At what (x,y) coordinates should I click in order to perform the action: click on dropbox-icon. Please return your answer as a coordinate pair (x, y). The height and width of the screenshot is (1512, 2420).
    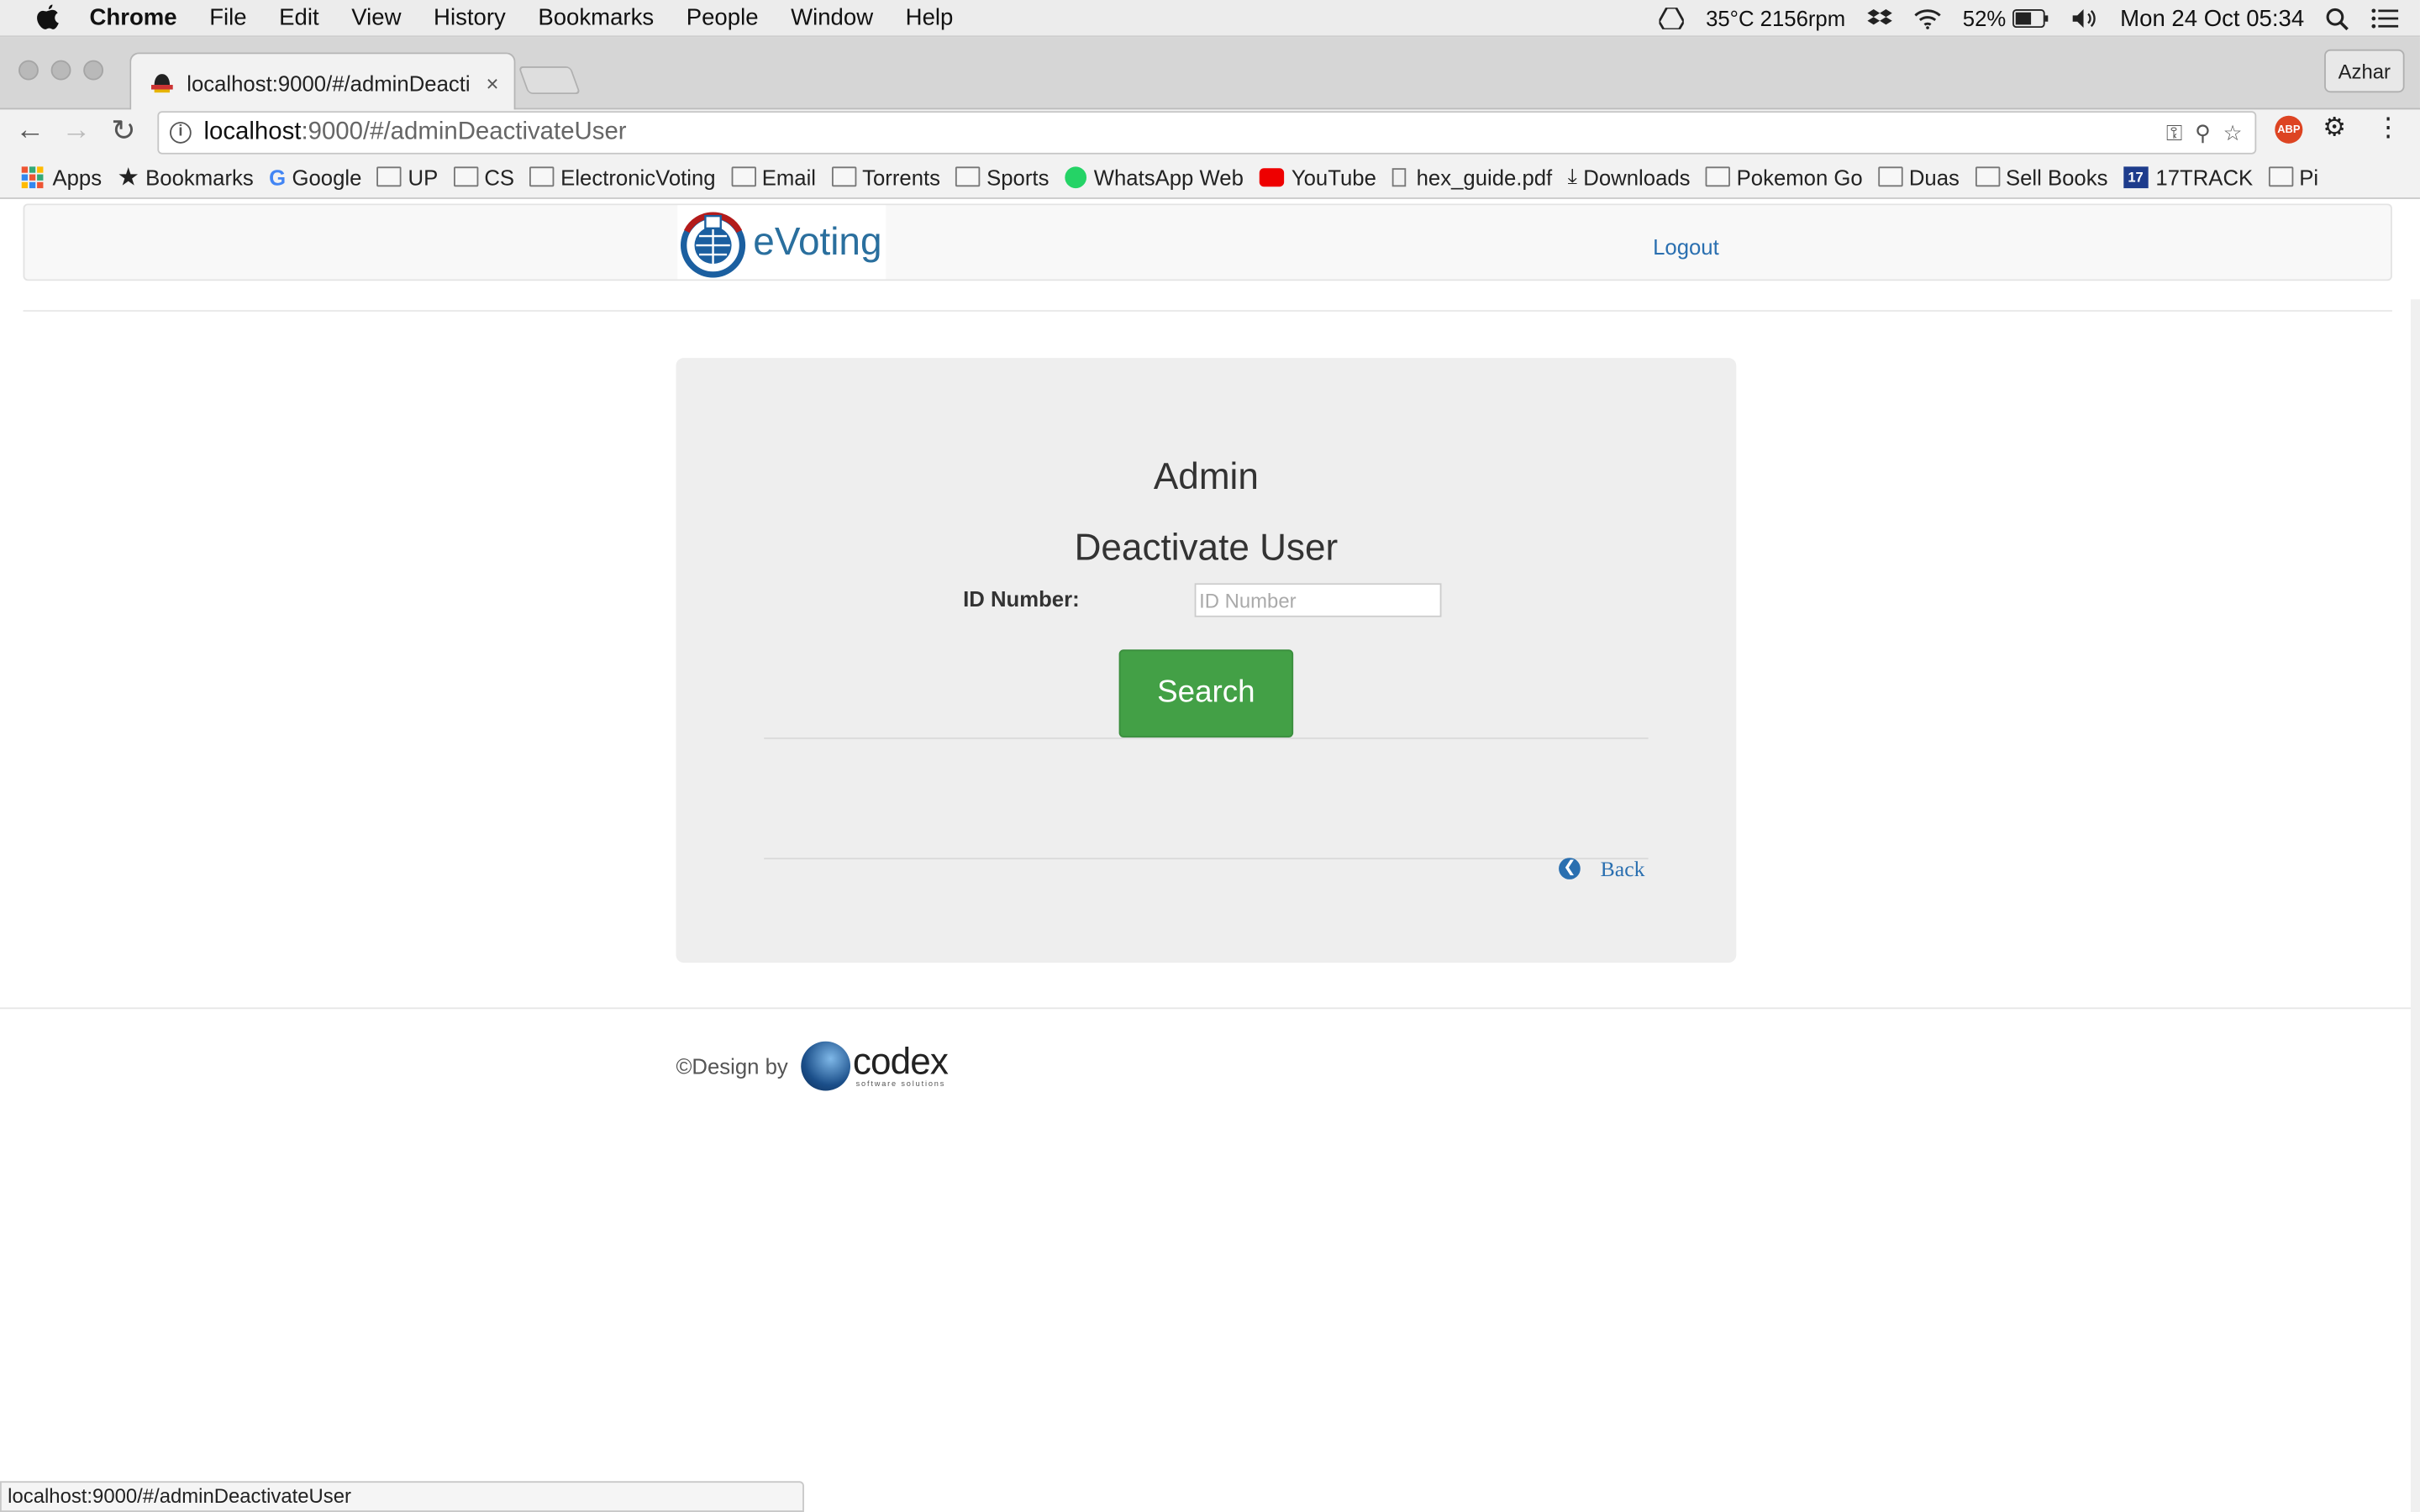
    Looking at the image, I should click on (1879, 18).